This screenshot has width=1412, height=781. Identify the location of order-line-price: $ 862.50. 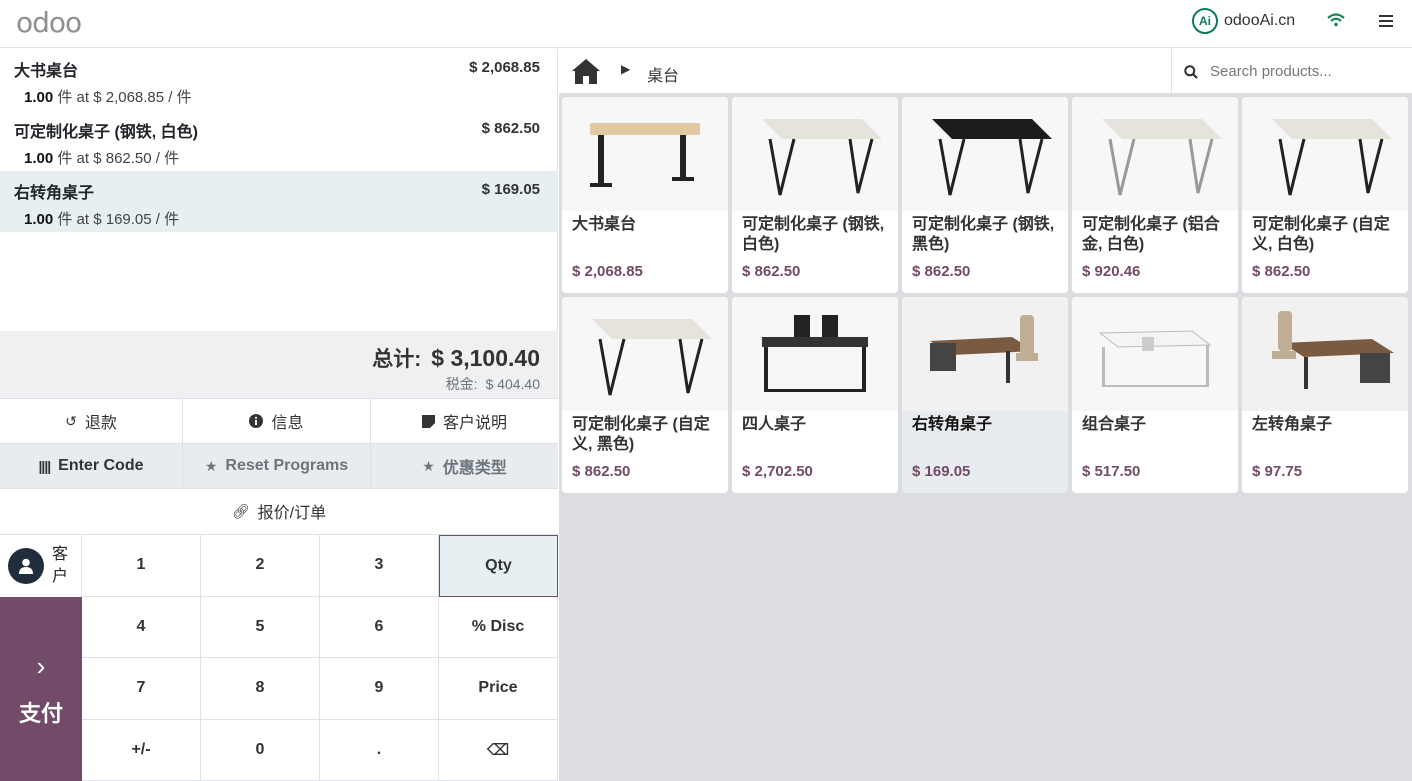
(510, 128).